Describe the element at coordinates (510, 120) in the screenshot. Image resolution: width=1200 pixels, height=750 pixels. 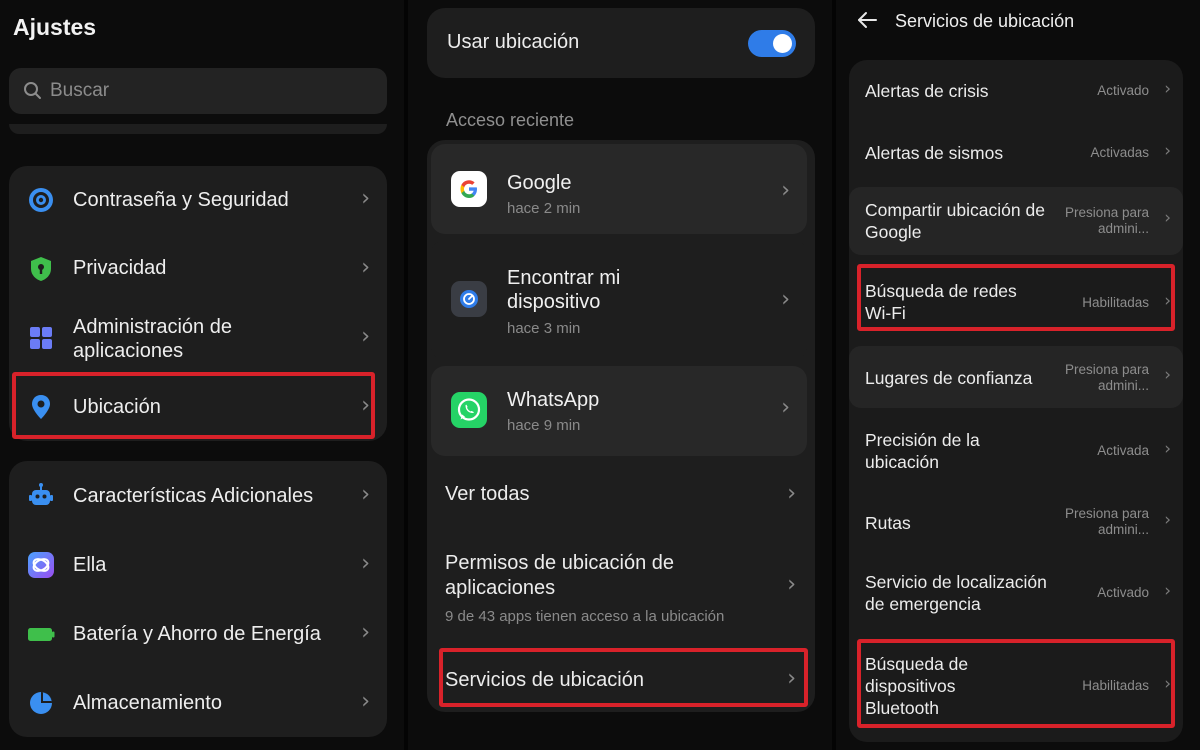
I see `recent-access-heading: Acceso reciente` at that location.